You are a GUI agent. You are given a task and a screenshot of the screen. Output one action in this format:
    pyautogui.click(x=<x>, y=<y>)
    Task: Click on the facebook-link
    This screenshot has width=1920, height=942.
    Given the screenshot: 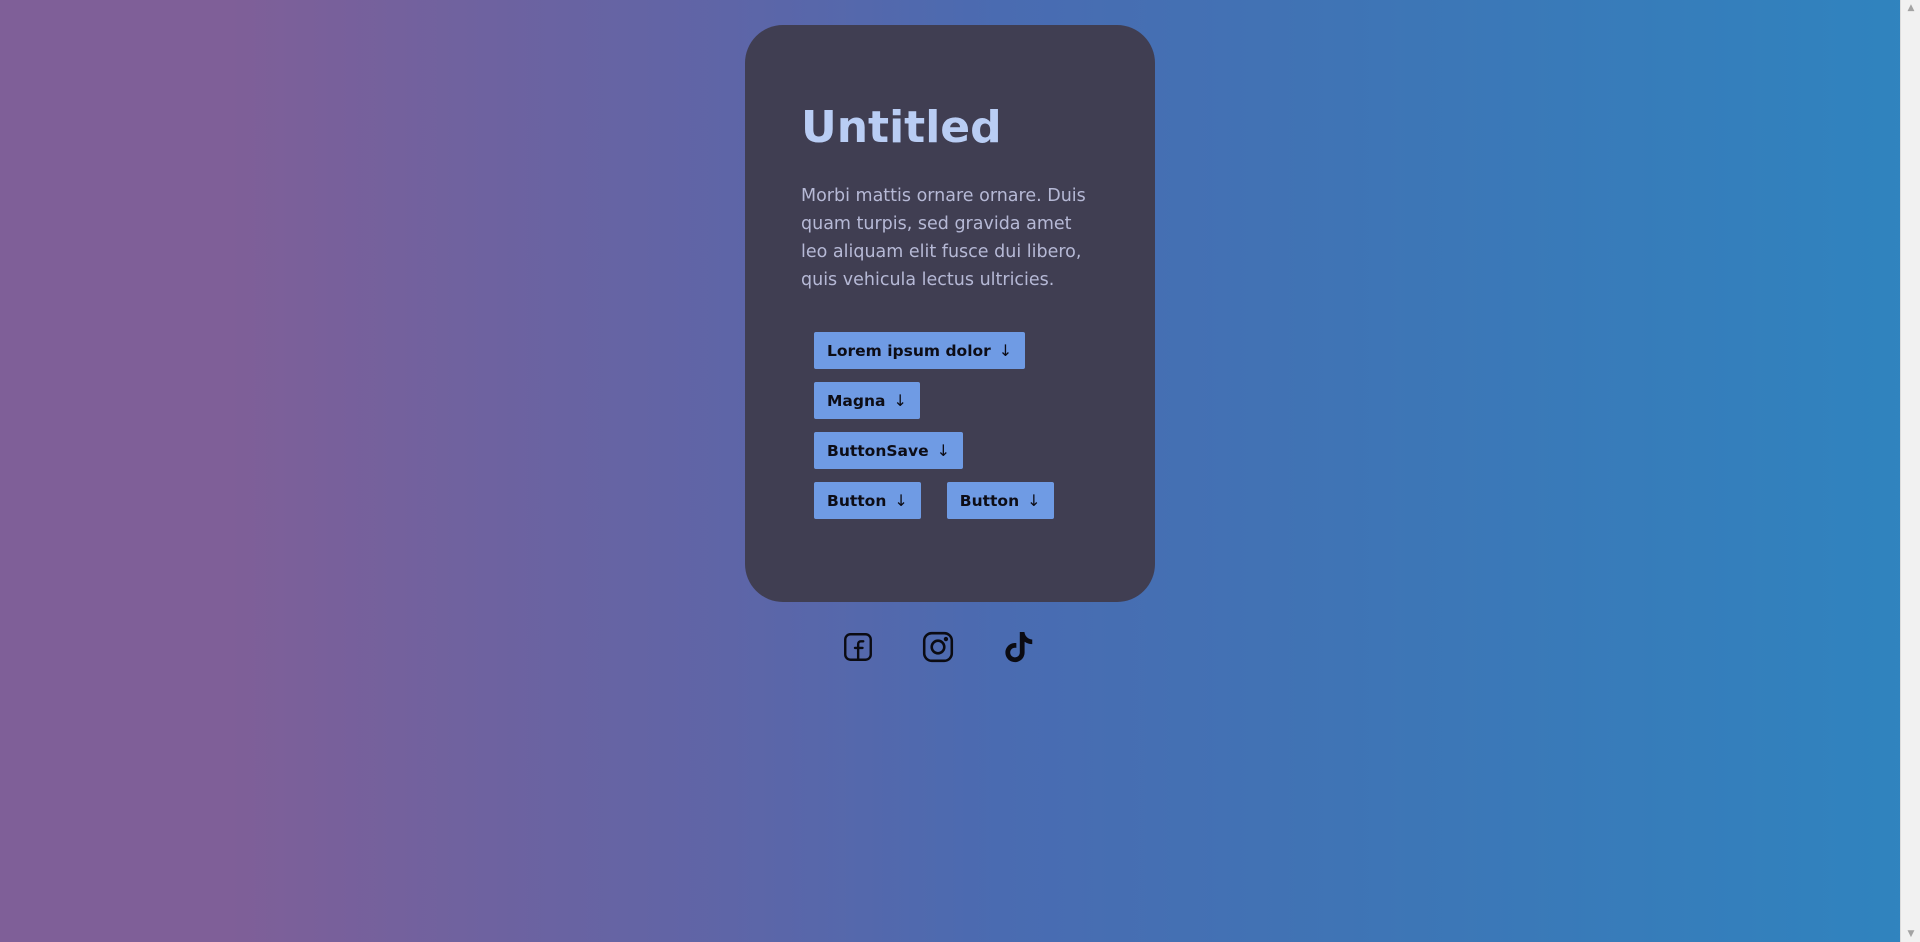 What is the action you would take?
    pyautogui.click(x=858, y=647)
    